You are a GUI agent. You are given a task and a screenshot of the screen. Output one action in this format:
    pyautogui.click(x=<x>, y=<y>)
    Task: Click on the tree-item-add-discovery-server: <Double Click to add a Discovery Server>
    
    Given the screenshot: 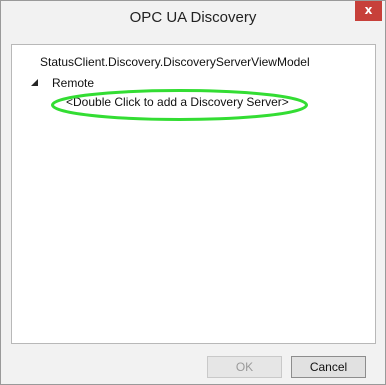 What is the action you would take?
    pyautogui.click(x=177, y=102)
    